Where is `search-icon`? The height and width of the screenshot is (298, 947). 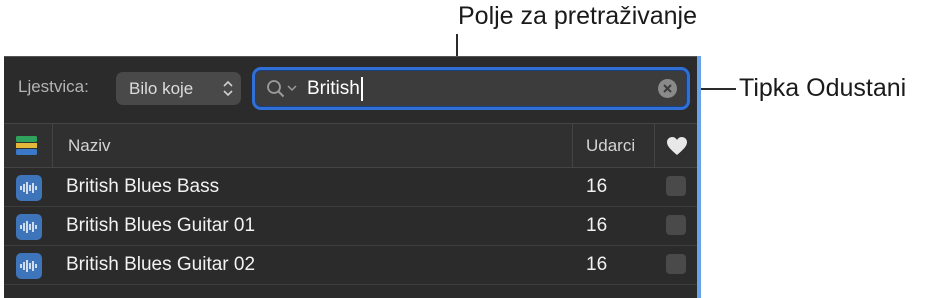
search-icon is located at coordinates (275, 88).